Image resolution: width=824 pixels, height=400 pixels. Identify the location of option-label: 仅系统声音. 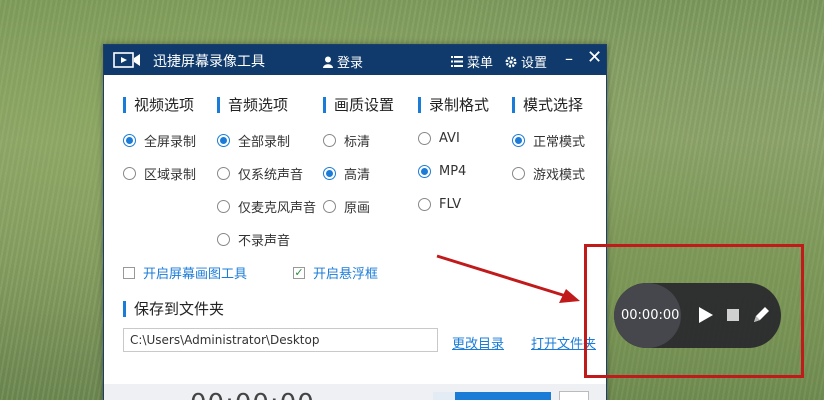
(271, 175).